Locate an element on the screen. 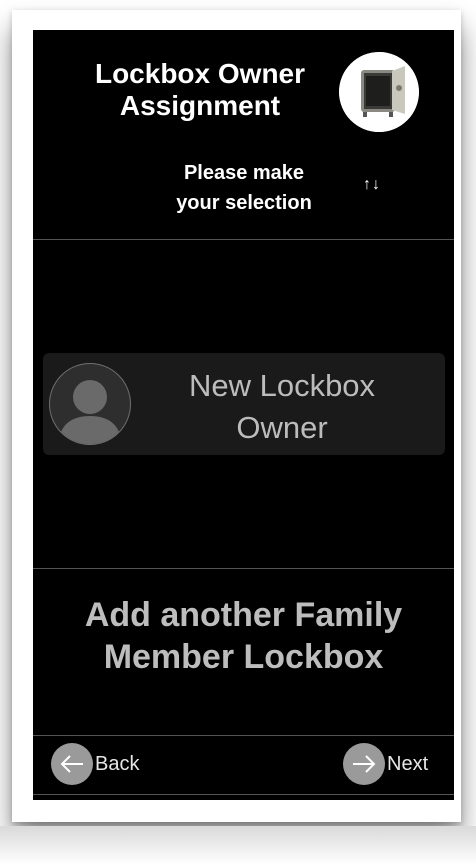 The height and width of the screenshot is (865, 476). new-owner-option: New Lockbox Owner is located at coordinates (244, 404).